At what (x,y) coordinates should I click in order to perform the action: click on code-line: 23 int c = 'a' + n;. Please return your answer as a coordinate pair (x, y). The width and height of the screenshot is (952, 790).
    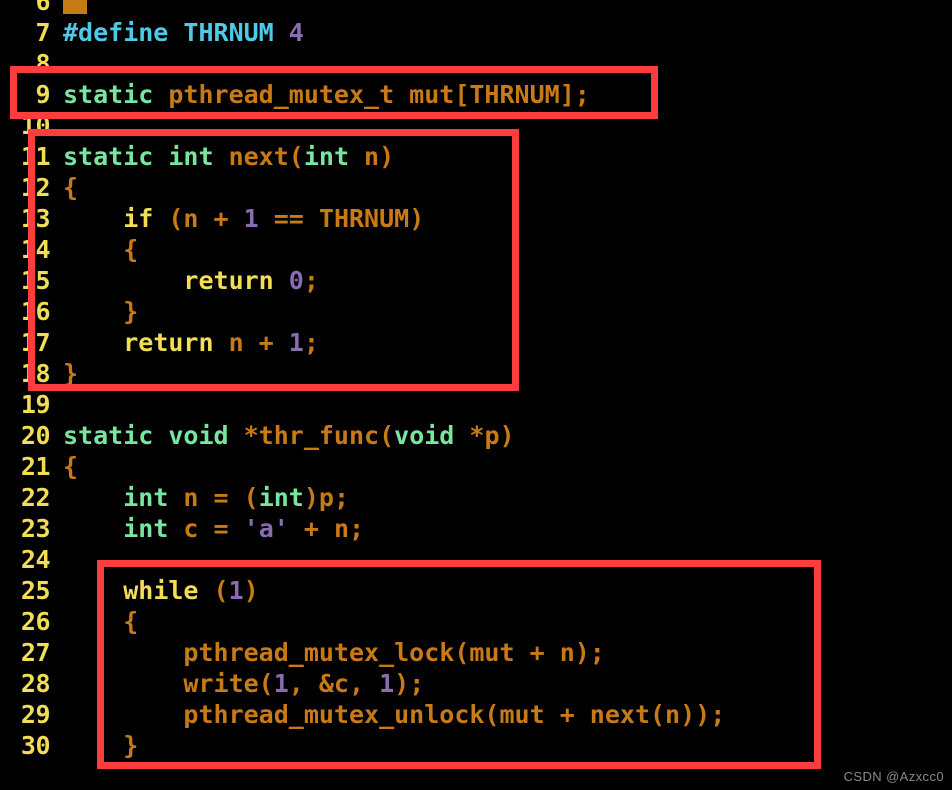
    Looking at the image, I should click on (476, 528).